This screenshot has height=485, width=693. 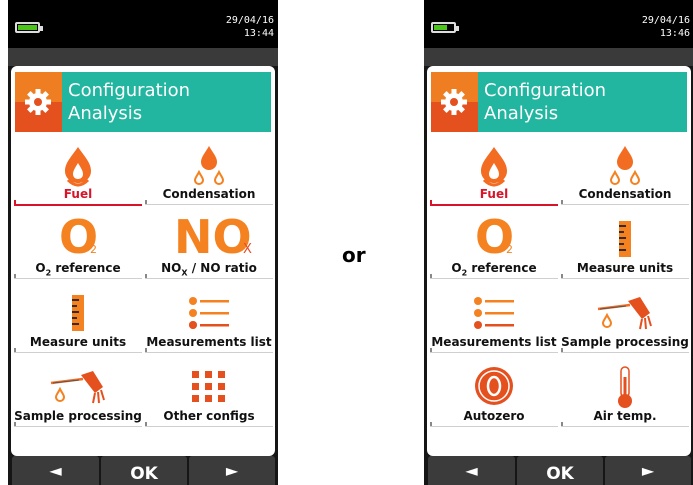 I want to click on tile-air-temp: Air temp., so click(x=625, y=398).